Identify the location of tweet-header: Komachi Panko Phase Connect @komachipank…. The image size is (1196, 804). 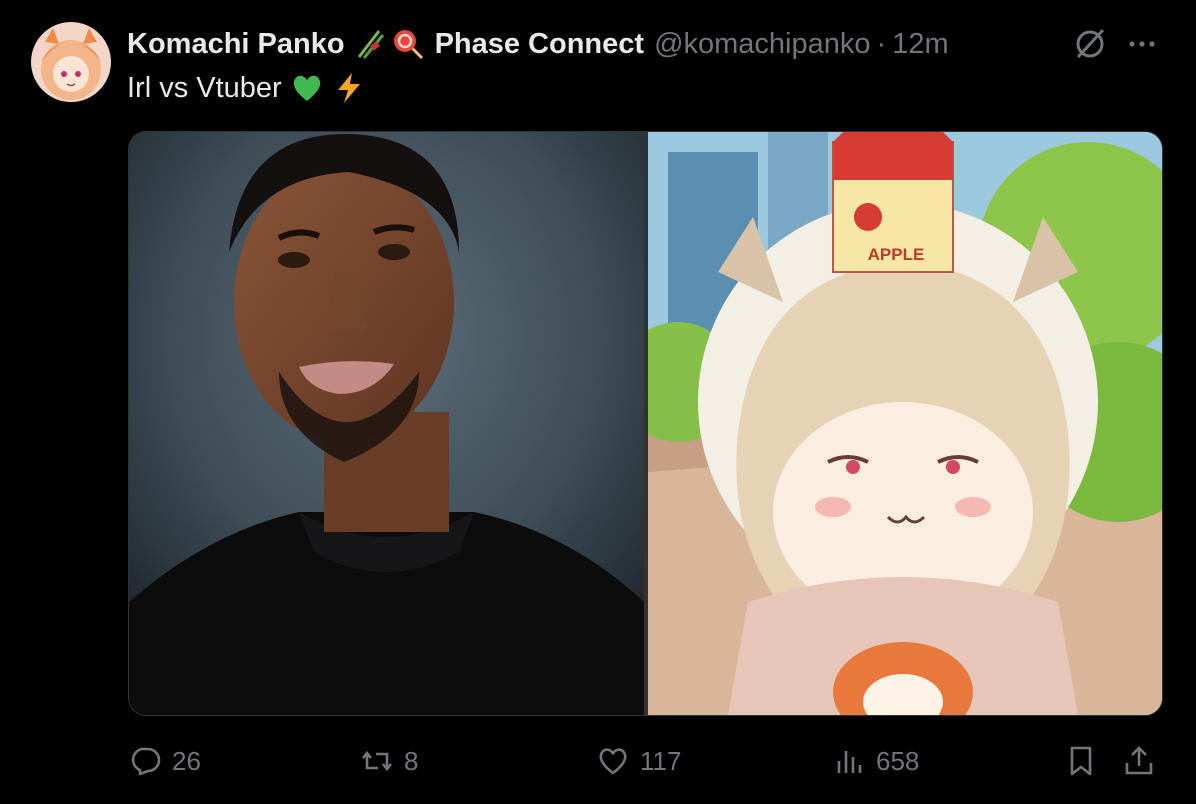
(641, 44).